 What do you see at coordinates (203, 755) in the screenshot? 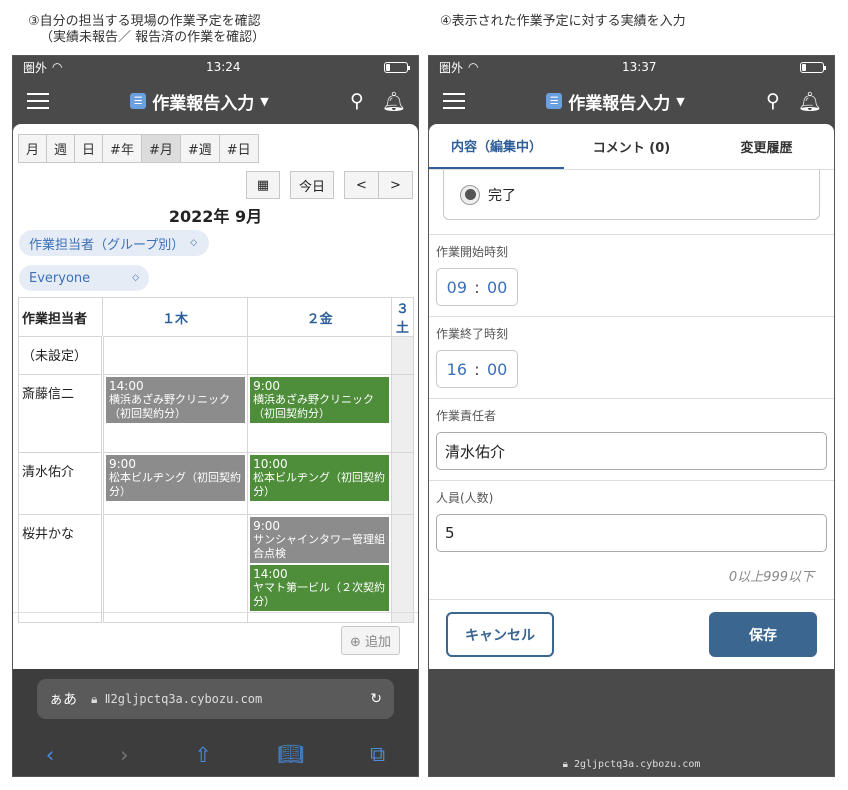
I see `share-icon: ⇧` at bounding box center [203, 755].